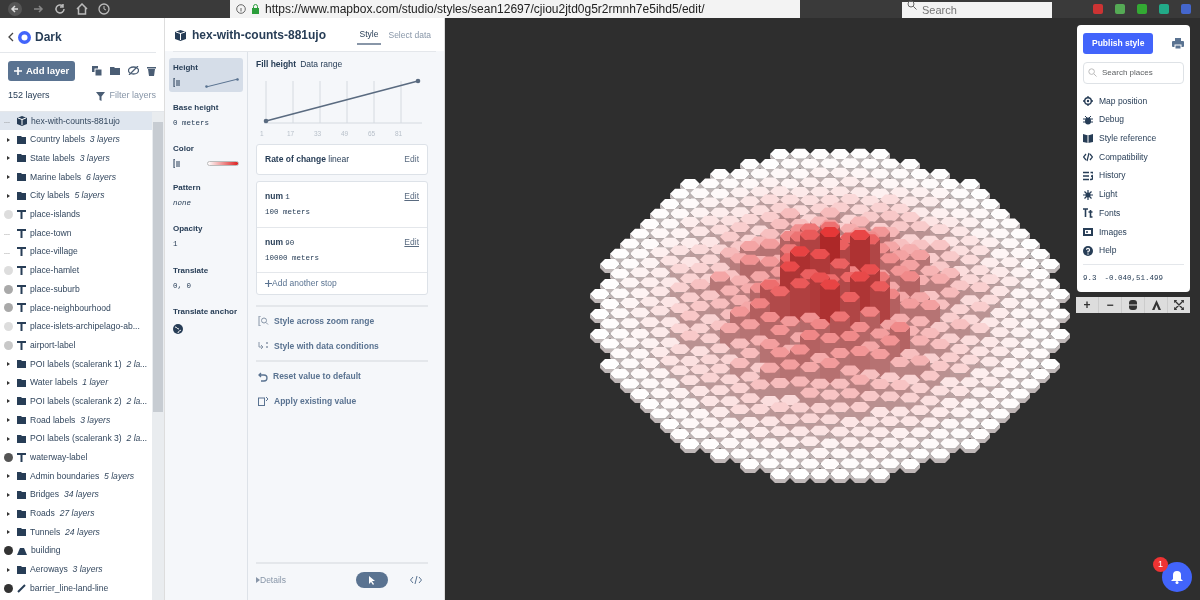  I want to click on layer-row: Tunnels 24 layers, so click(76, 532).